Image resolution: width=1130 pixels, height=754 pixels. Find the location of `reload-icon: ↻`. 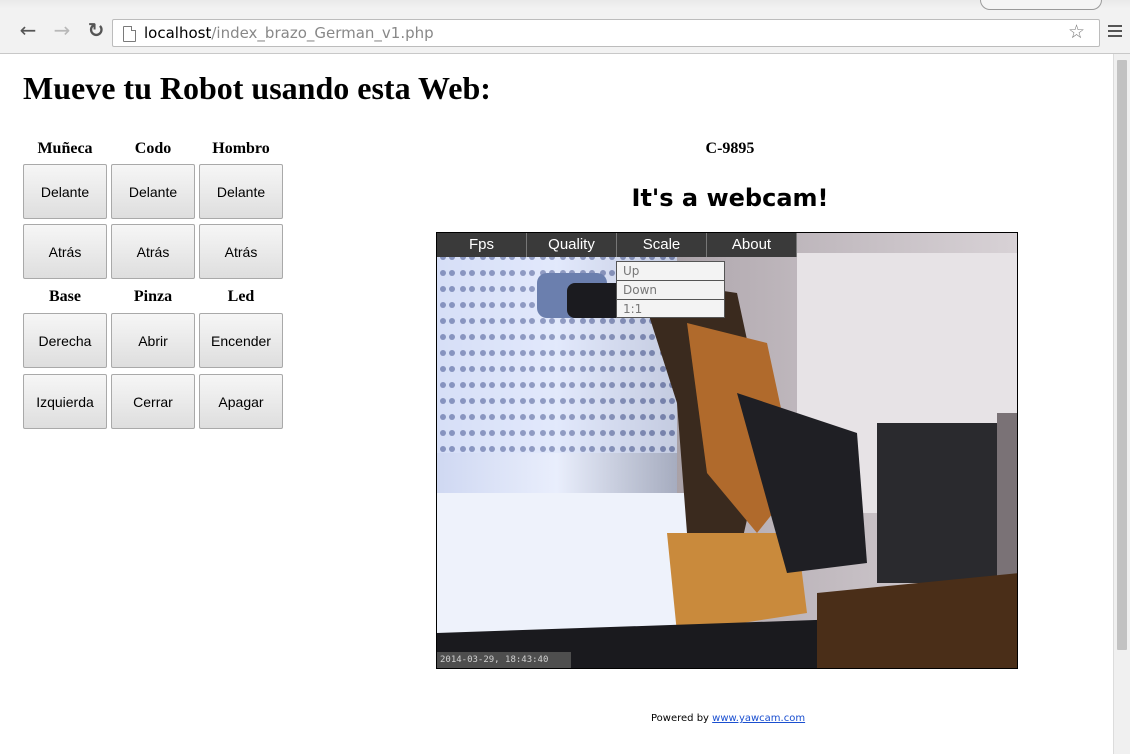

reload-icon: ↻ is located at coordinates (96, 30).